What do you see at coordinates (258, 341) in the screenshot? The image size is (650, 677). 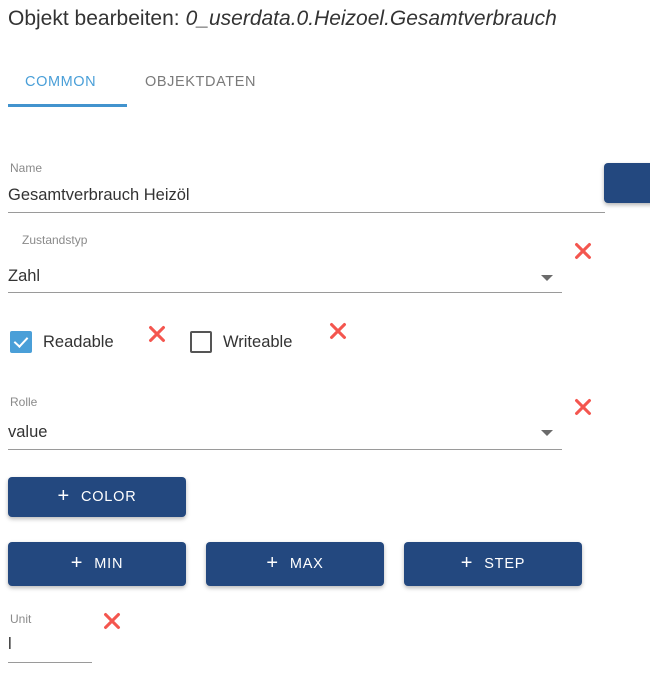 I see `writeable-checkbox-label: Writeable` at bounding box center [258, 341].